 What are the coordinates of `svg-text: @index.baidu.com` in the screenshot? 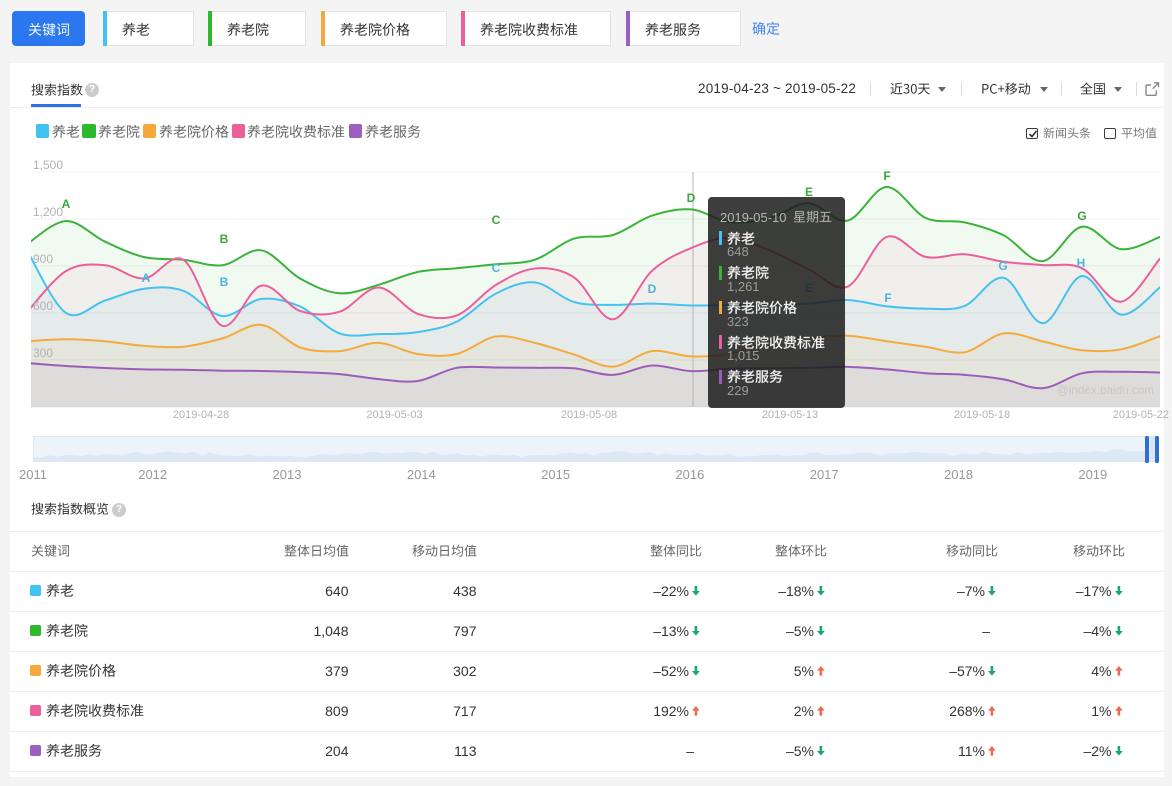 It's located at (1105, 390).